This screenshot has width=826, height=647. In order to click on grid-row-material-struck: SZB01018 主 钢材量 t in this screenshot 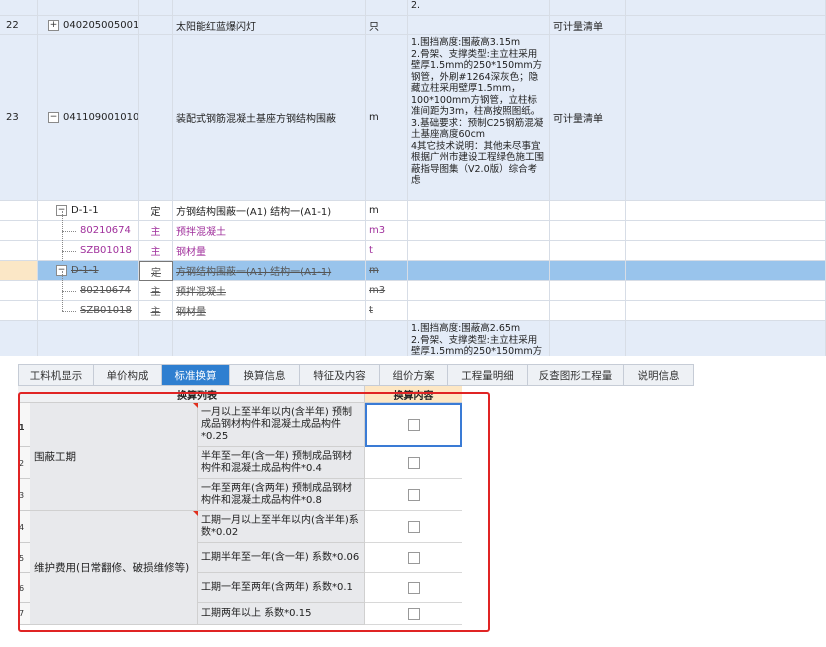, I will do `click(413, 311)`.